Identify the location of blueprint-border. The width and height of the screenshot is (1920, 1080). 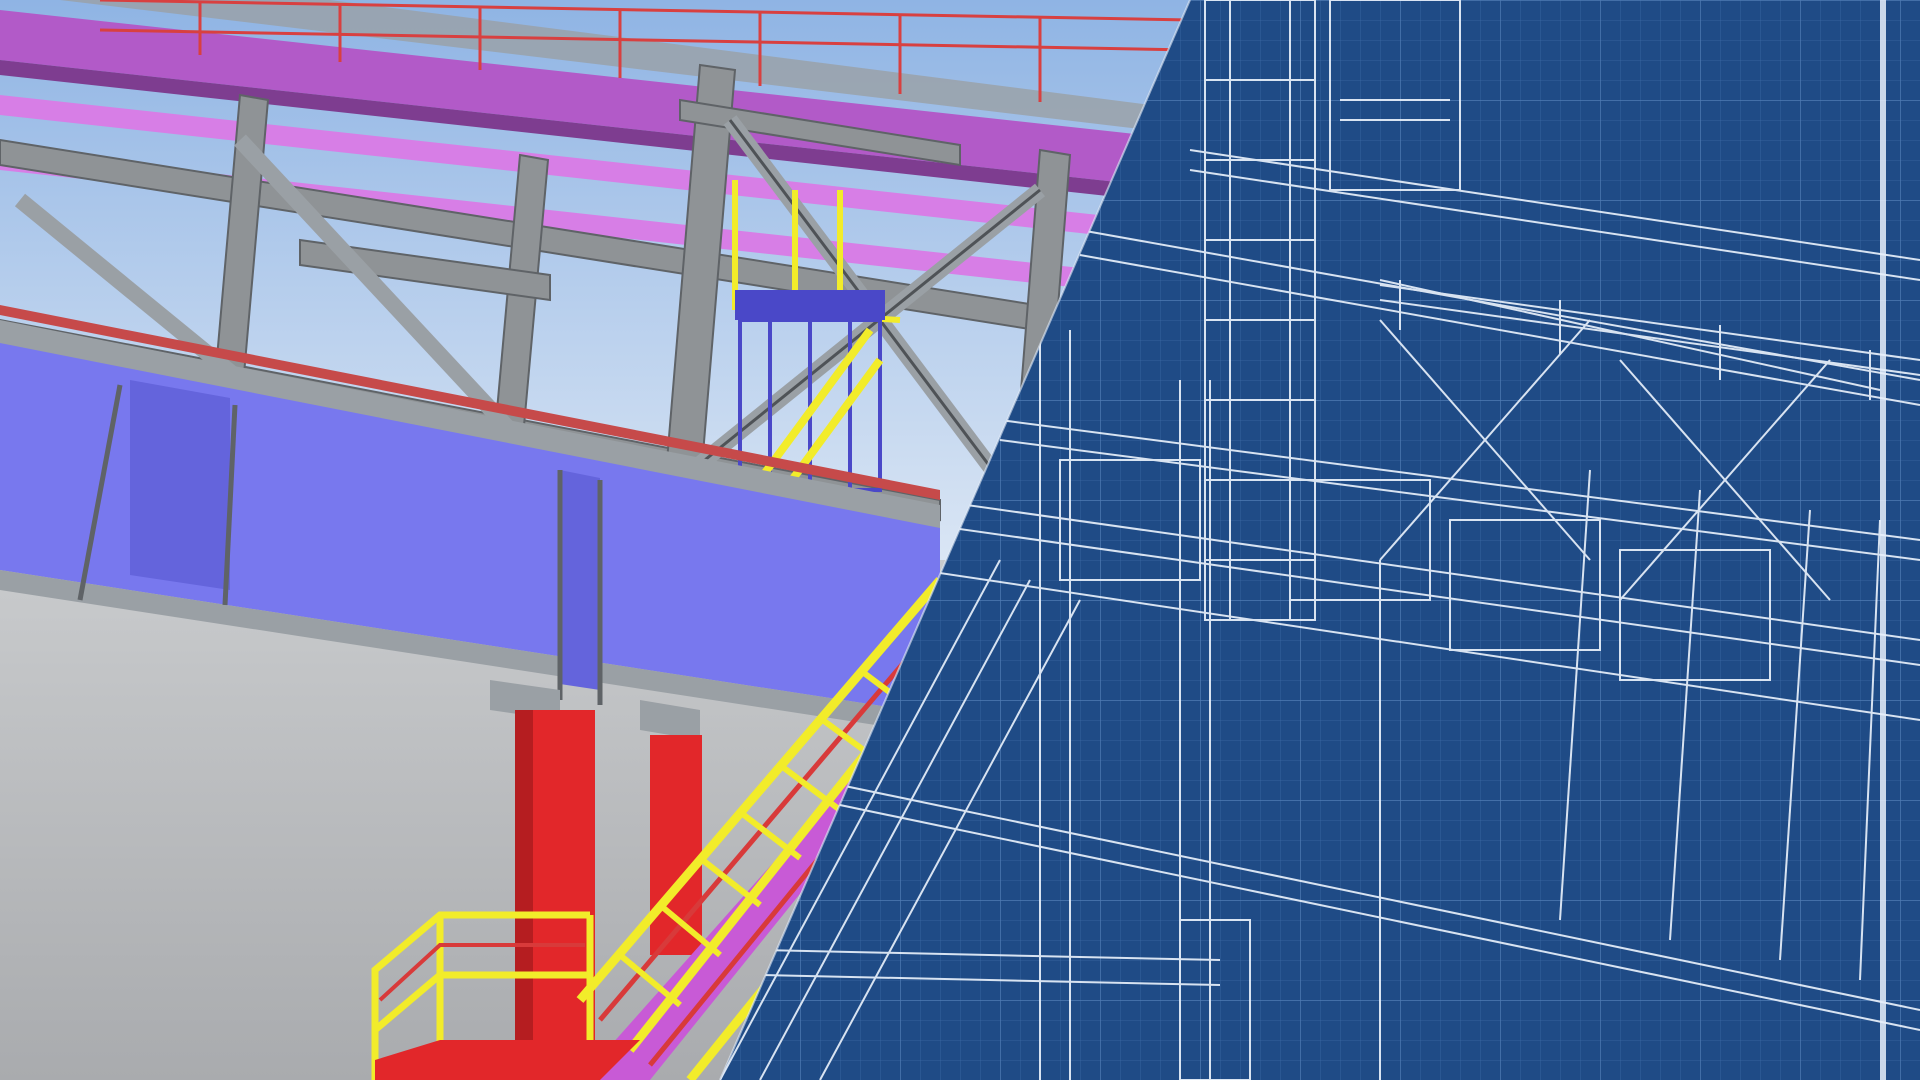
(1883, 540).